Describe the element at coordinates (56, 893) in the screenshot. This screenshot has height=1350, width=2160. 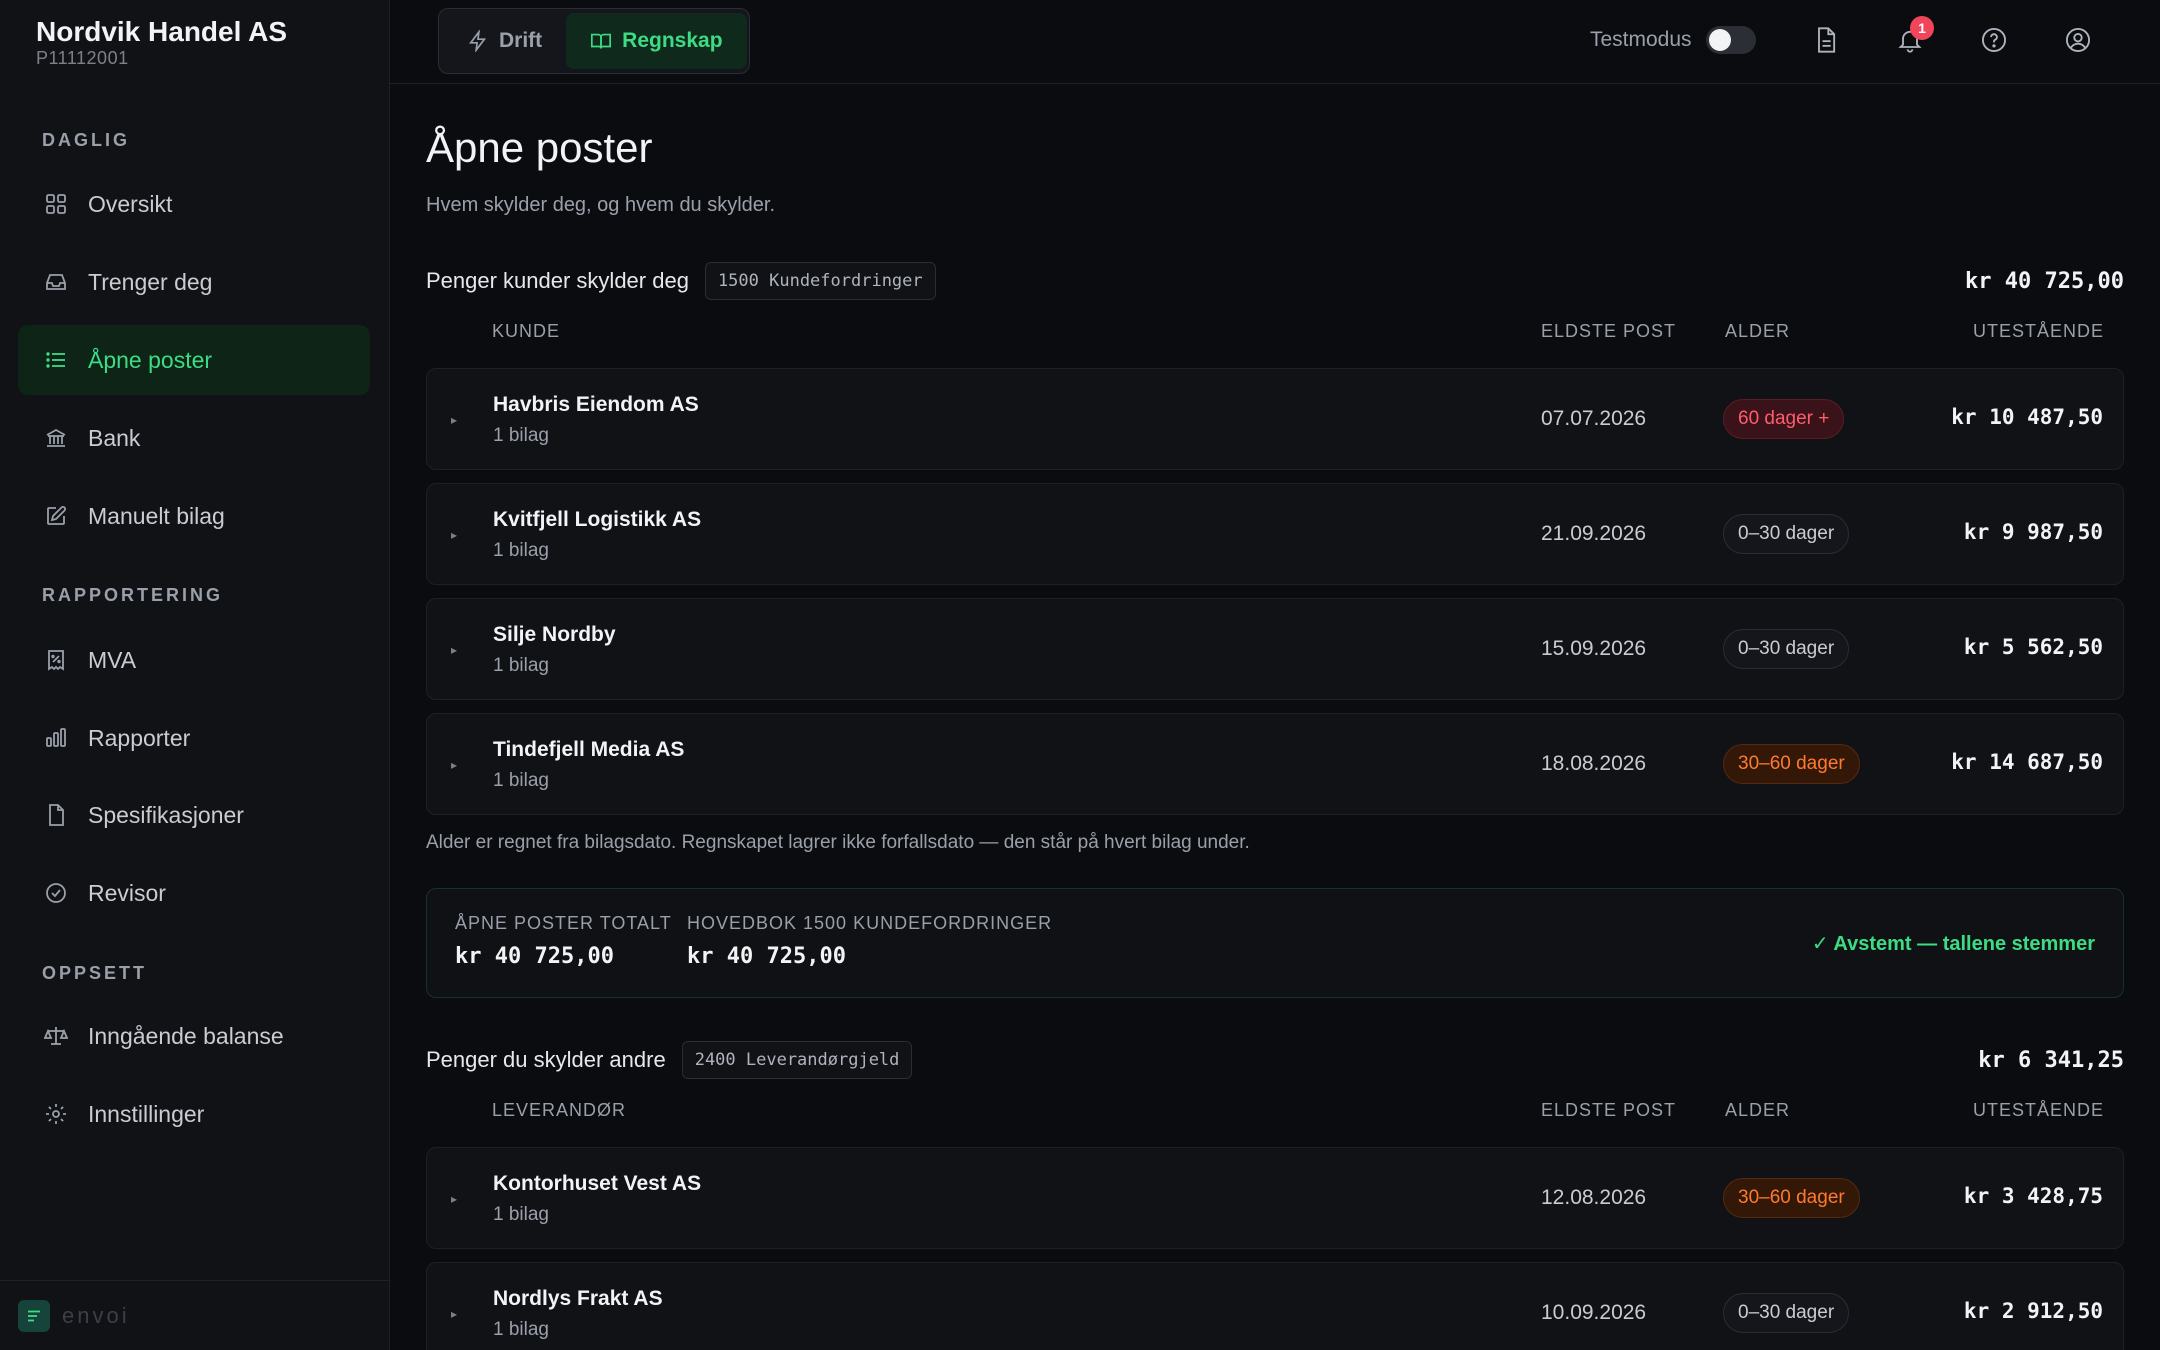
I see `check-circle-icon` at that location.